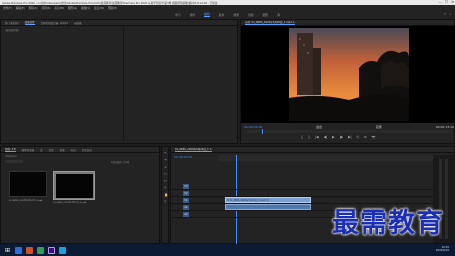 The width and height of the screenshot is (455, 256). What do you see at coordinates (251, 15) in the screenshot?
I see `workspace-audio: 音频` at bounding box center [251, 15].